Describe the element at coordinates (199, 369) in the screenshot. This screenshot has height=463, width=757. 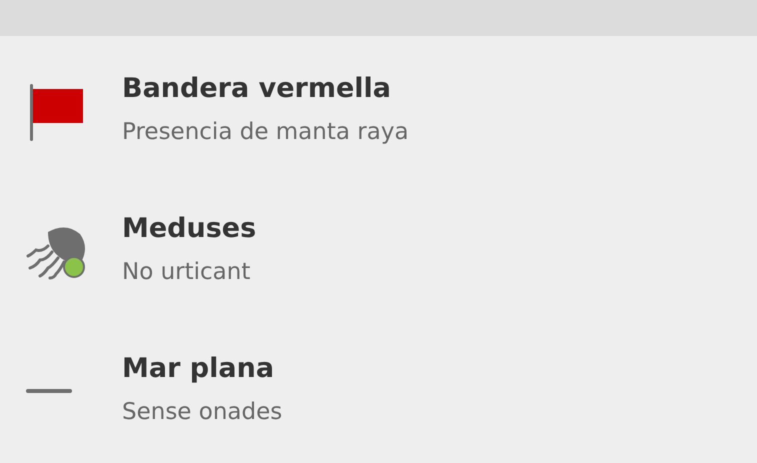
I see `item-title: Mar plana` at that location.